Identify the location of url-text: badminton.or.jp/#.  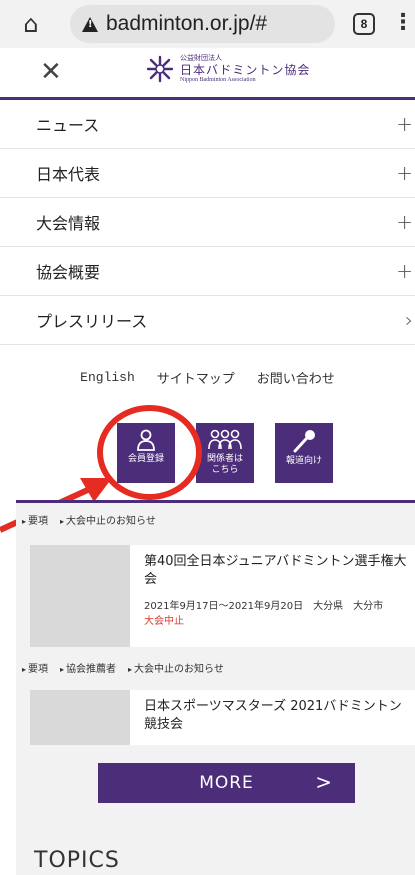
(187, 23).